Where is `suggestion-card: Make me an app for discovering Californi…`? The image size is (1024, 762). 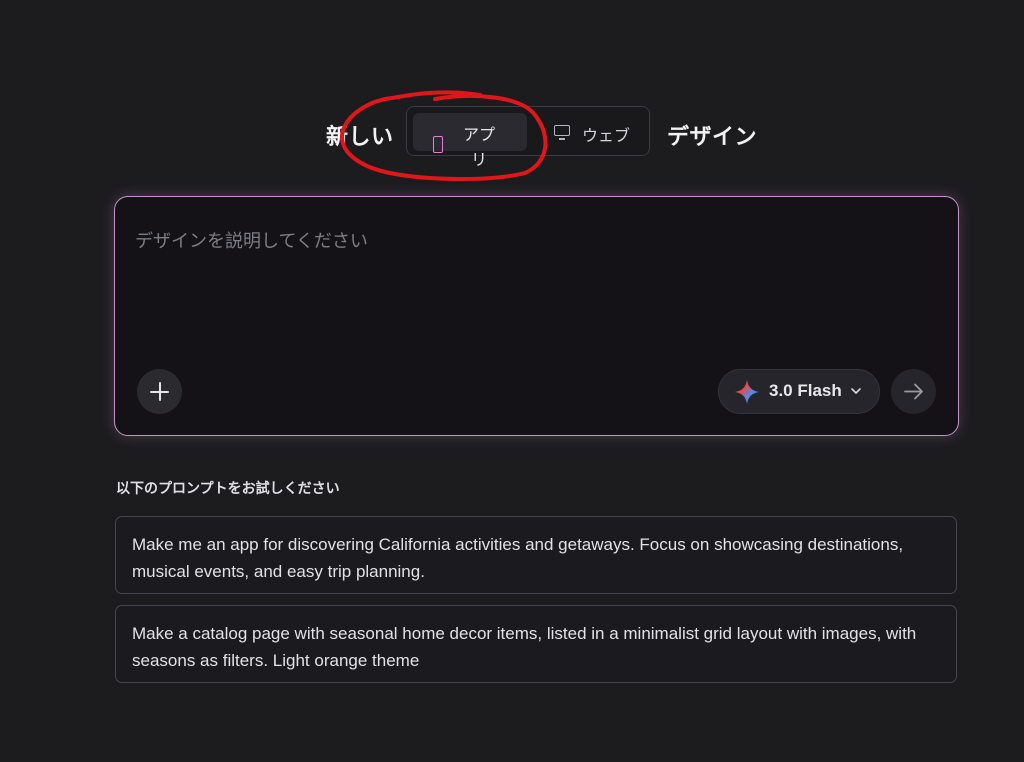
suggestion-card: Make me an app for discovering Californi… is located at coordinates (536, 555).